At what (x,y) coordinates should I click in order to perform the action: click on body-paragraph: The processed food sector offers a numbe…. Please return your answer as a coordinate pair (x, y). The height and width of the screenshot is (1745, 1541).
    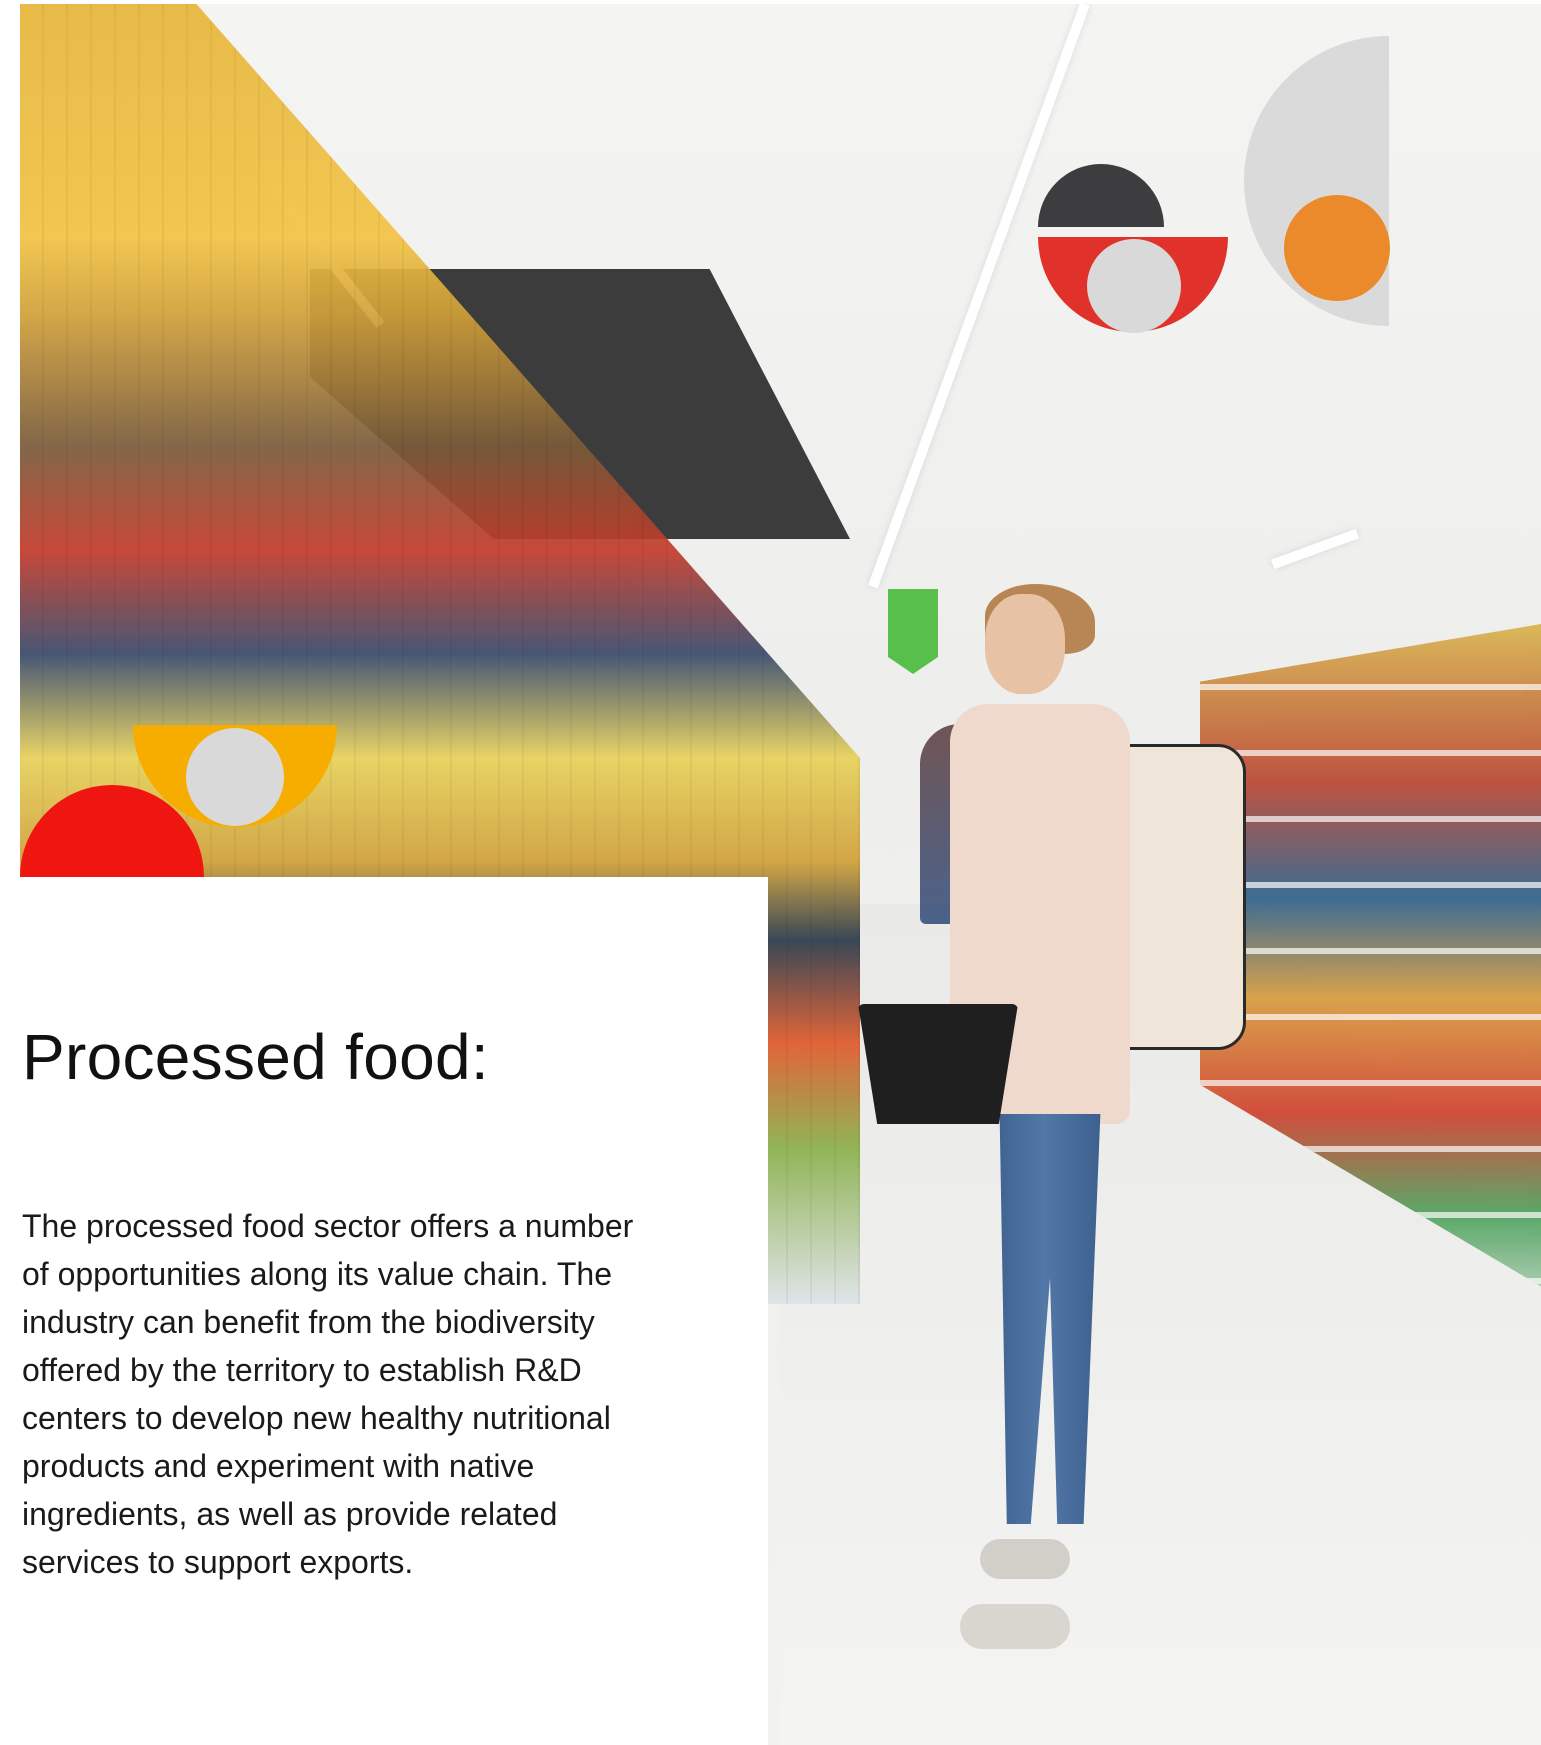
    Looking at the image, I should click on (328, 1394).